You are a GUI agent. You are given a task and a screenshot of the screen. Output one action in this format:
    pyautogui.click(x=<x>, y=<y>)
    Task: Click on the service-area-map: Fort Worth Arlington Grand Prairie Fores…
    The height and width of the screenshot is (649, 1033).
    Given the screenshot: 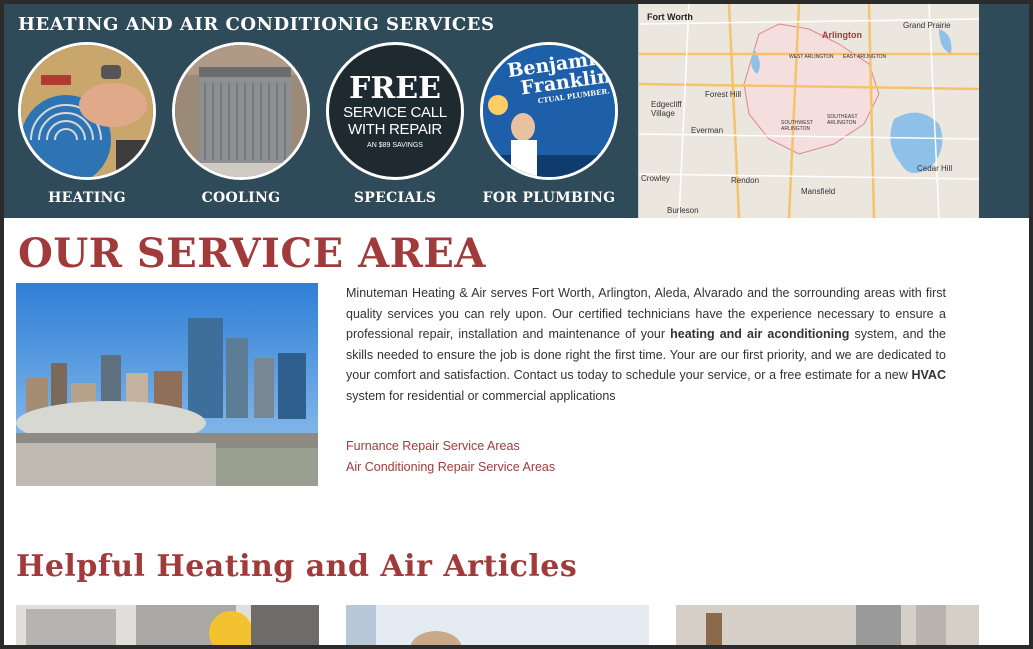 What is the action you would take?
    pyautogui.click(x=808, y=111)
    